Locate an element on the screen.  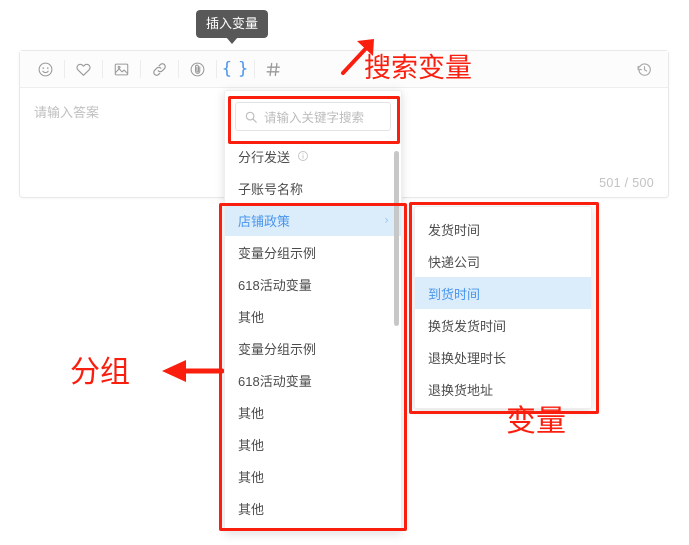
tooltip-arrow-icon is located at coordinates (232, 40).